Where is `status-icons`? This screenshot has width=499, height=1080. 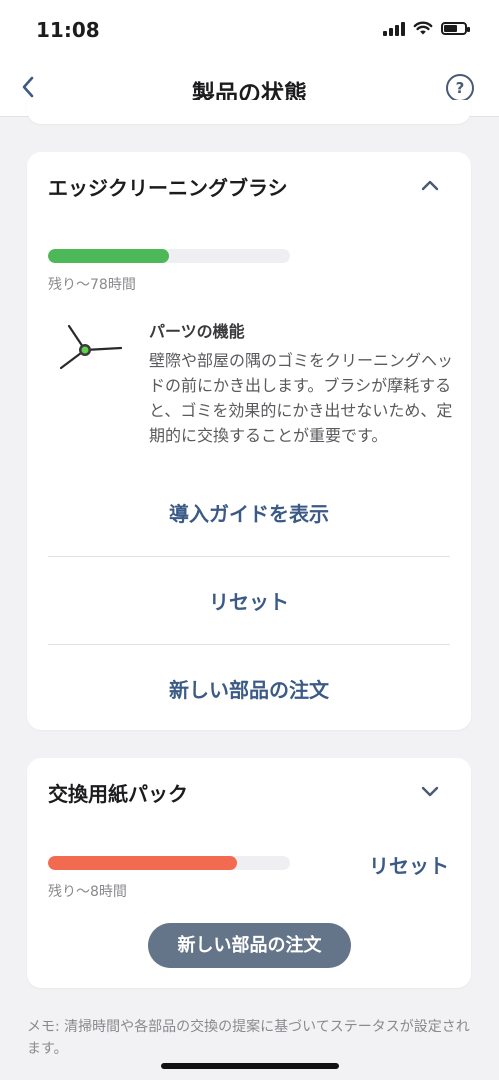 status-icons is located at coordinates (426, 28).